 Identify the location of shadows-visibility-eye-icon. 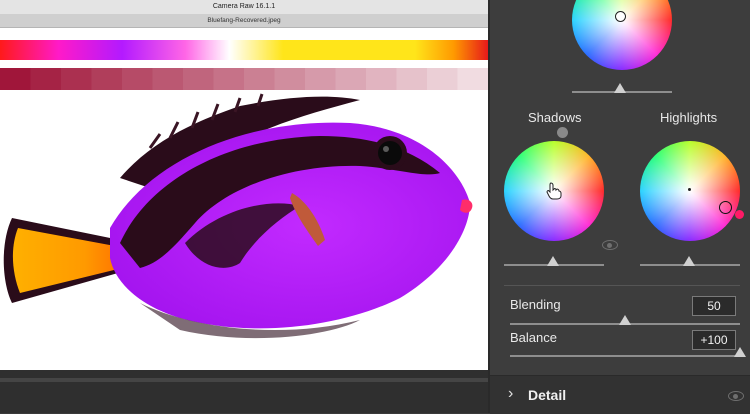
(610, 245).